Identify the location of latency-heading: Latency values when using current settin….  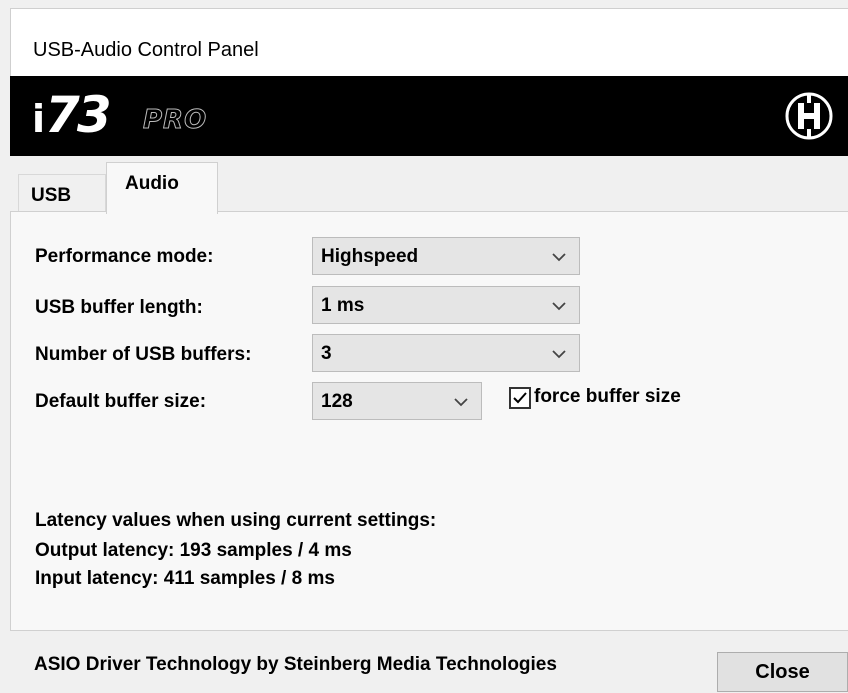
(236, 520).